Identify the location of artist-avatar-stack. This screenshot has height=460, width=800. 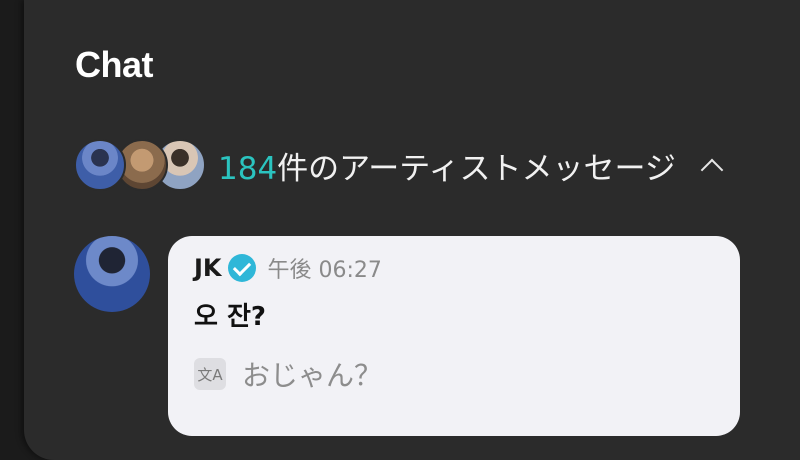
(140, 165).